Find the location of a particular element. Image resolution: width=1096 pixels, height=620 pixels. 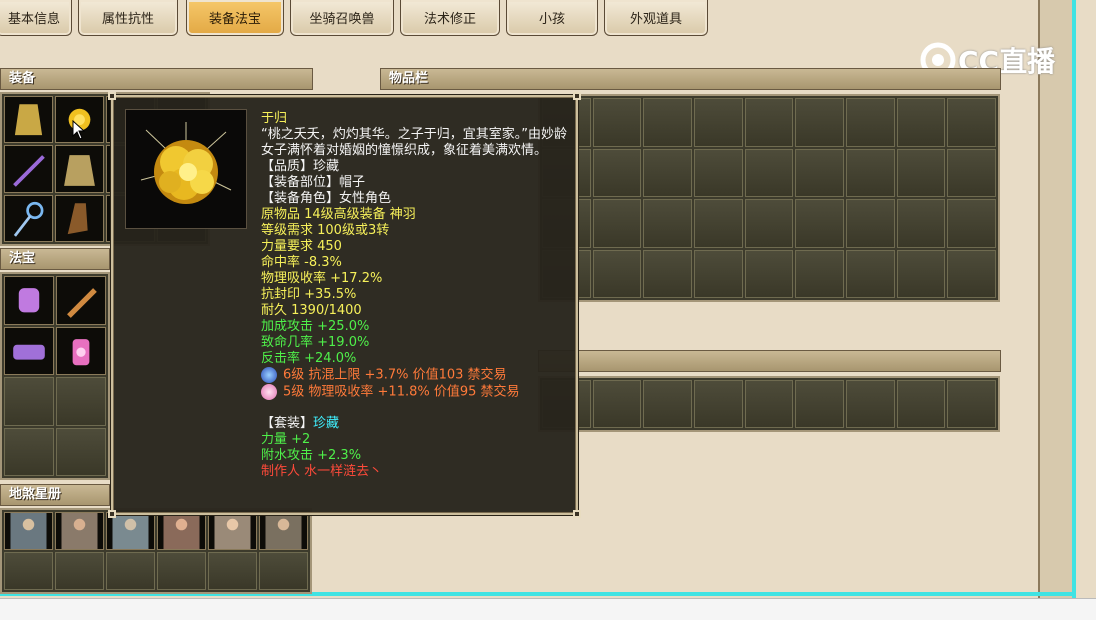

stat-bonus-attack: 加成攻击 +25.0% is located at coordinates (315, 326).